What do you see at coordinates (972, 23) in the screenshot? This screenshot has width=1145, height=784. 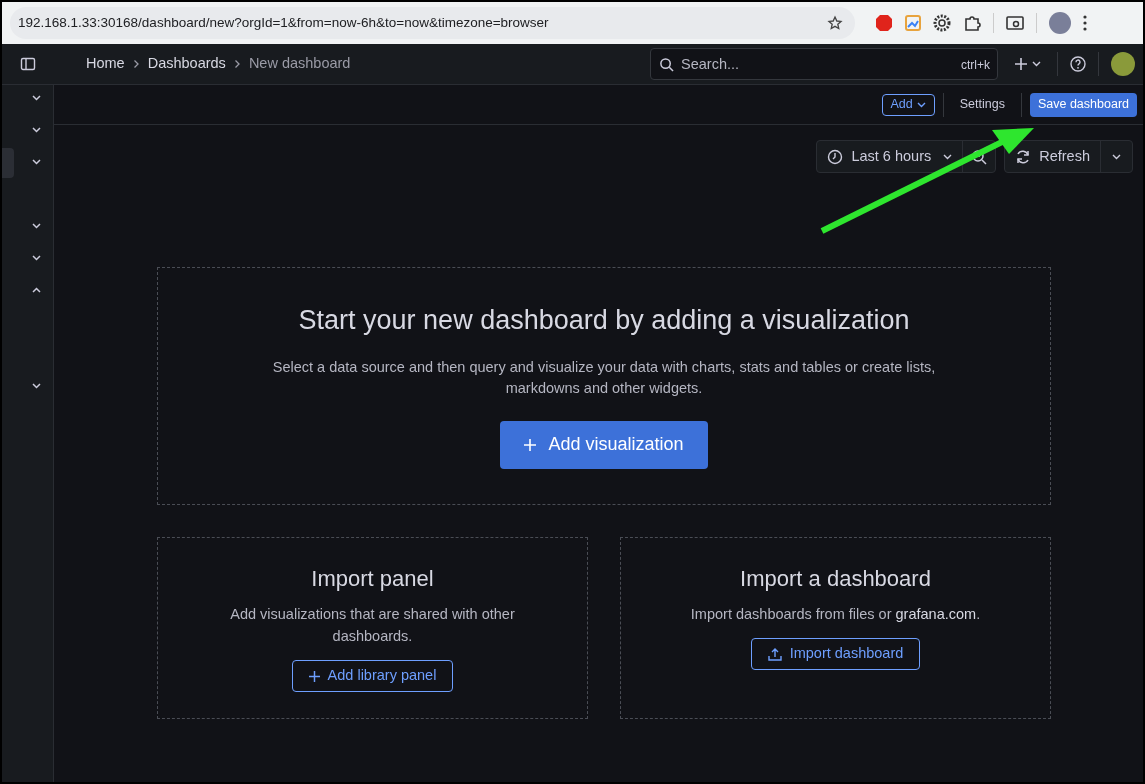 I see `puzzle-icon` at bounding box center [972, 23].